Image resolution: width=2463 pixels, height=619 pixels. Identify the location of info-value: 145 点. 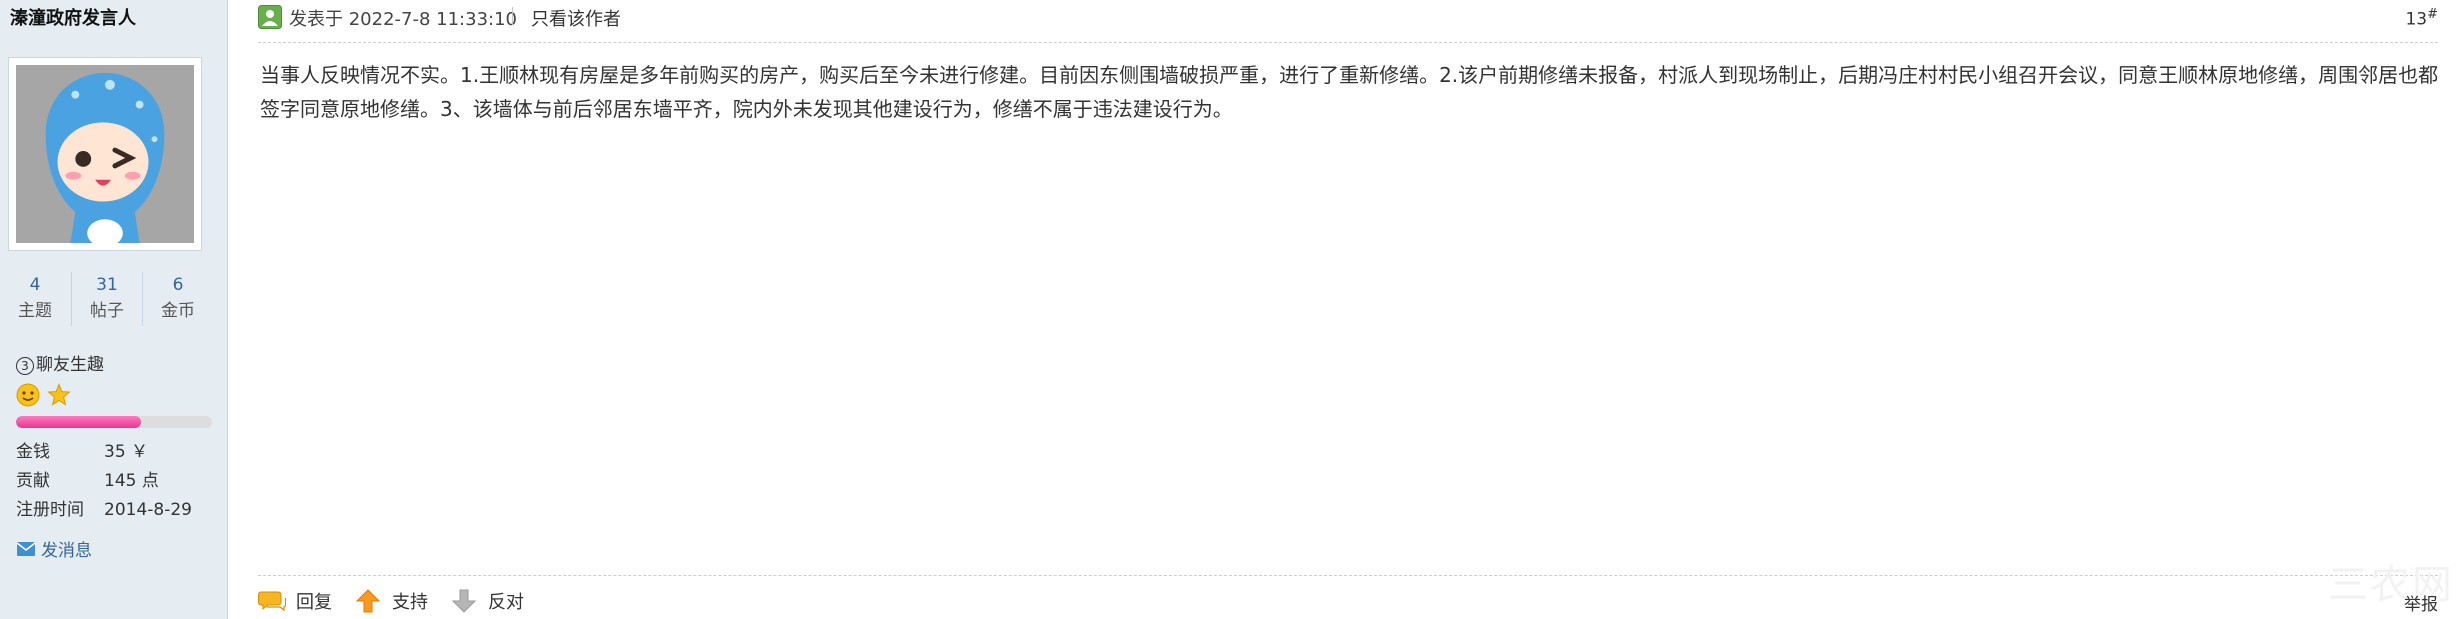
(131, 481).